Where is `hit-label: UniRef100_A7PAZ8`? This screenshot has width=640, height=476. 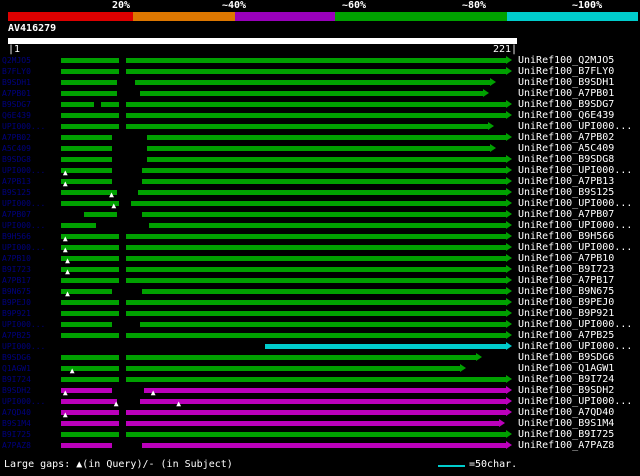
hit-label: UniRef100_A7PAZ8 is located at coordinates (566, 445).